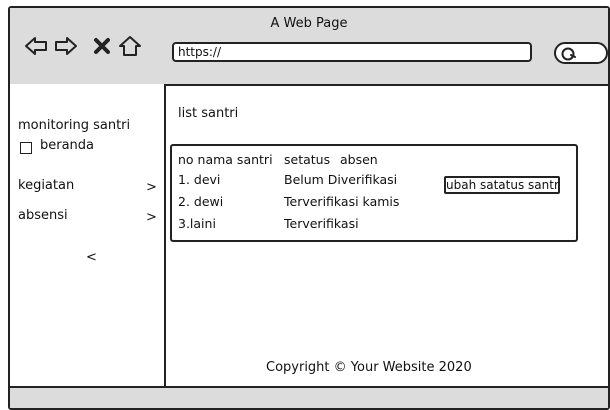 The width and height of the screenshot is (610, 410). I want to click on sidebar-brand: monitoring santri, so click(74, 125).